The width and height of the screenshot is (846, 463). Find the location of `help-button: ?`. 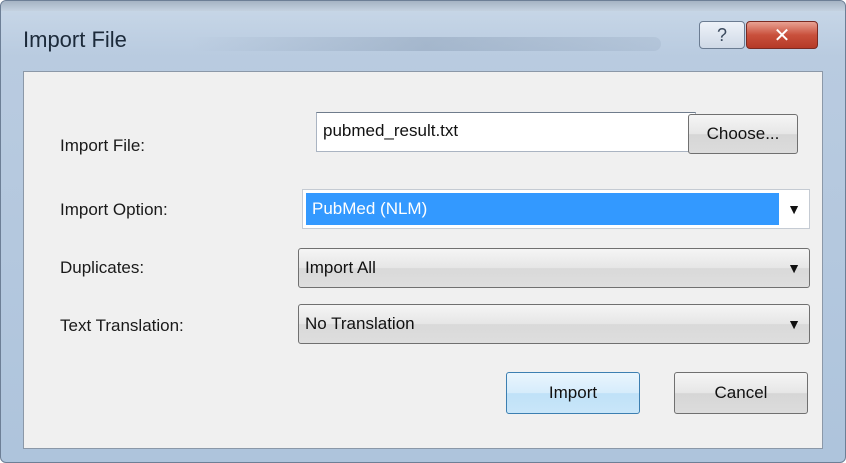

help-button: ? is located at coordinates (722, 35).